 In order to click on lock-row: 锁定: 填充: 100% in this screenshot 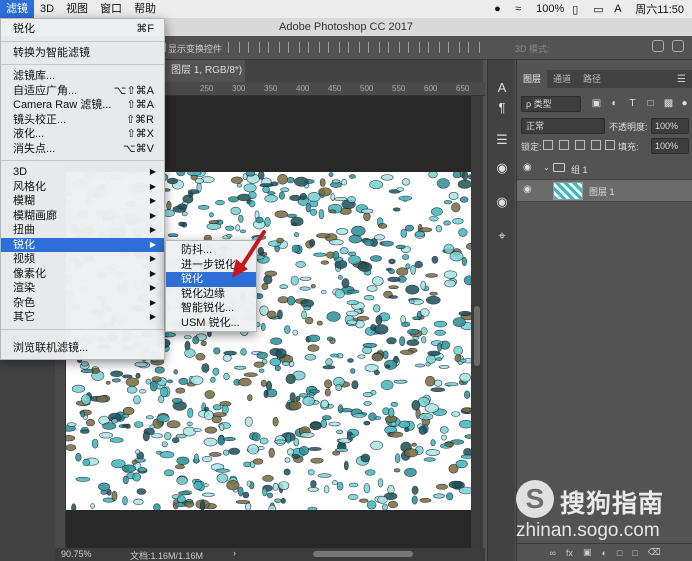, I will do `click(605, 146)`.